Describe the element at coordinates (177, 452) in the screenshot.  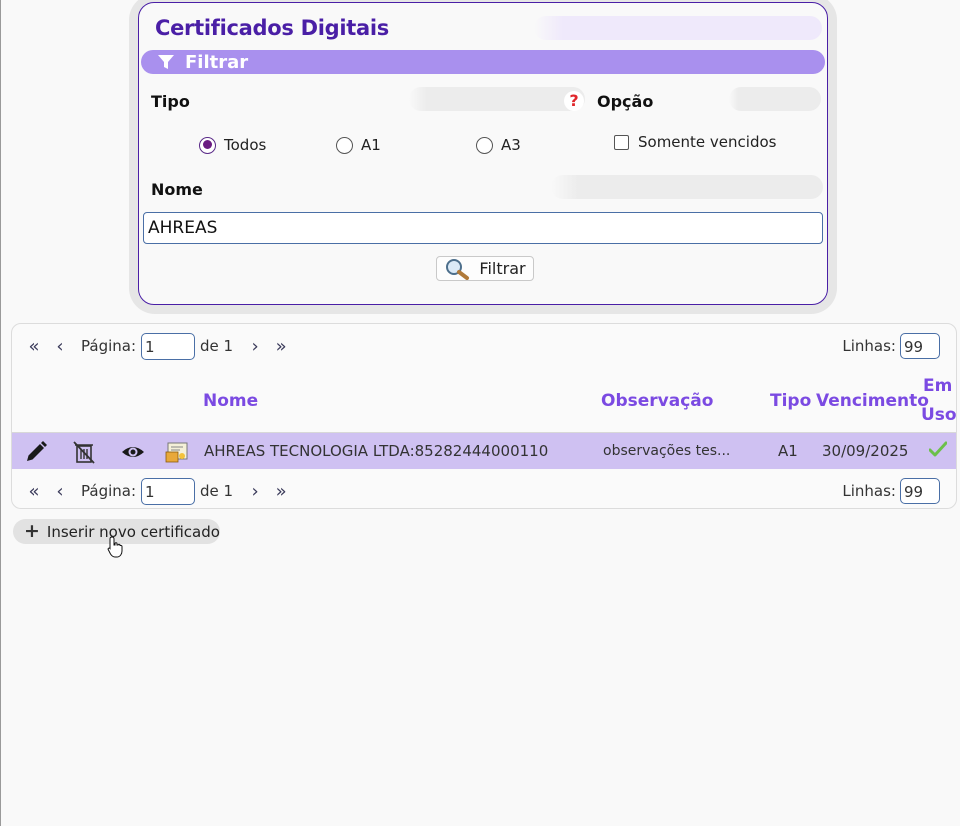
I see `certificate-icon` at that location.